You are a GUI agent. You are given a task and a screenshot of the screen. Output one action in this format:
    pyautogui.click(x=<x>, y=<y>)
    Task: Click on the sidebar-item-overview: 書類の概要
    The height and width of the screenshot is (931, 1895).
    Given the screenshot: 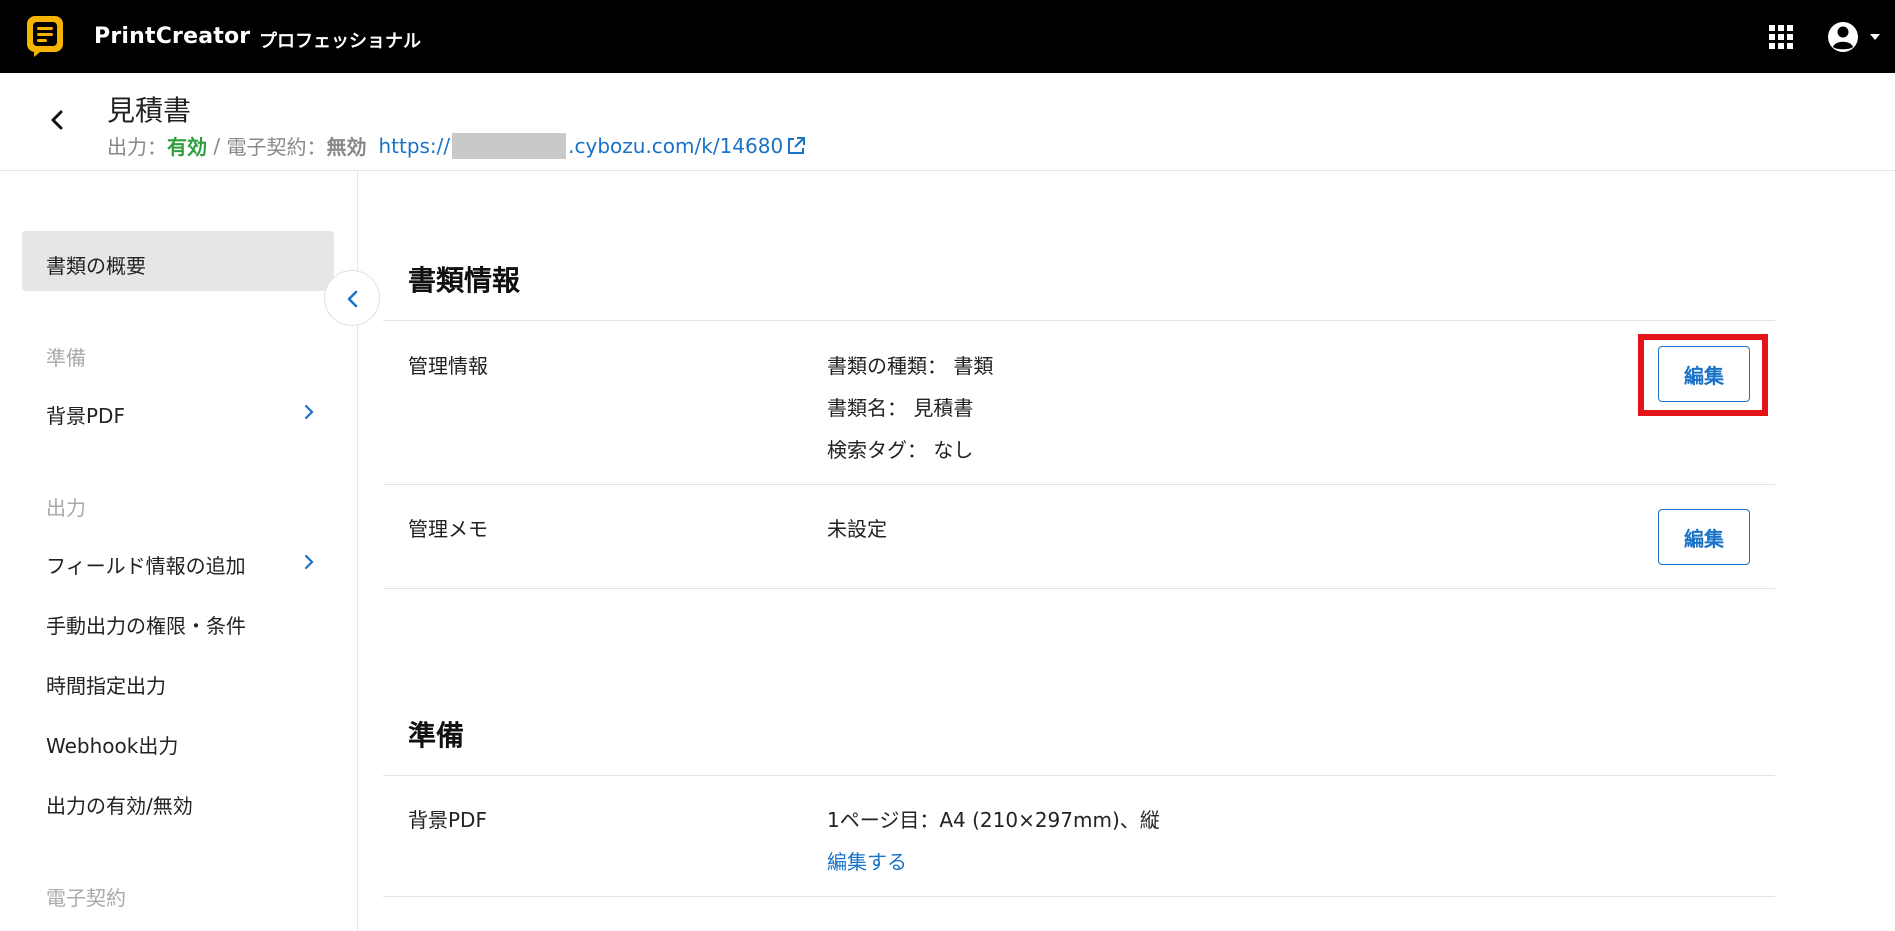 What is the action you would take?
    pyautogui.click(x=178, y=261)
    